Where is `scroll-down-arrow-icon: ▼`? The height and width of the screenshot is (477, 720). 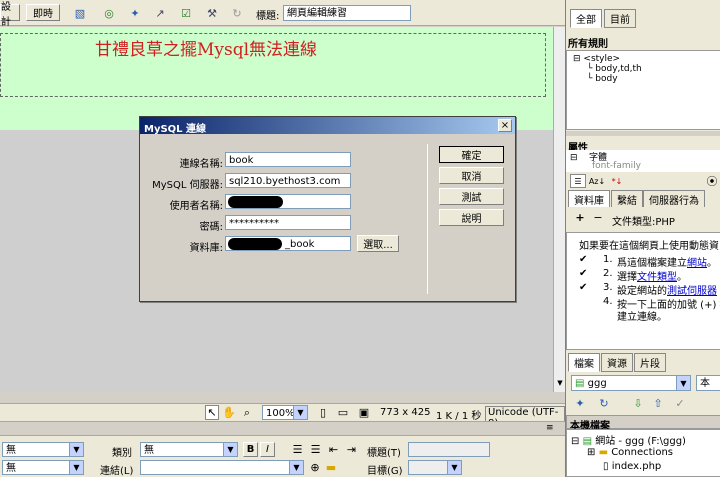
scroll-down-arrow-icon: ▼ is located at coordinates (560, 384).